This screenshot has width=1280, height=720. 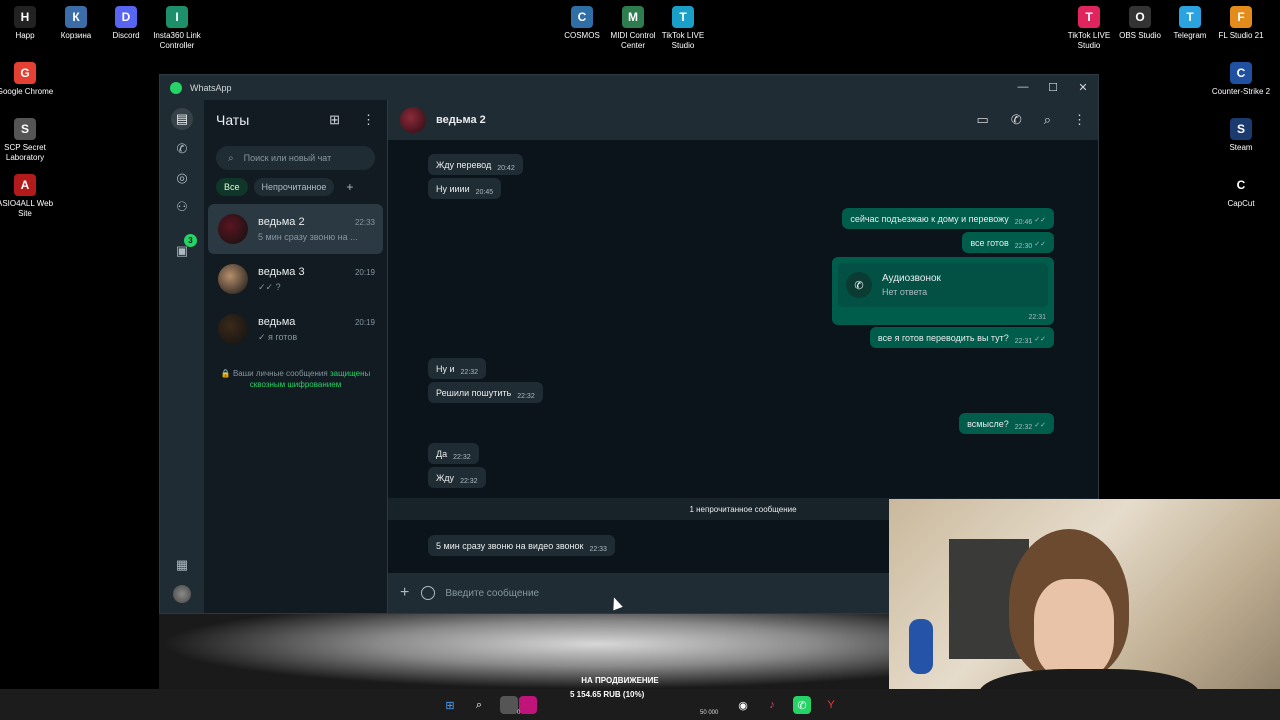 What do you see at coordinates (126, 17) in the screenshot?
I see `discord-icon: D` at bounding box center [126, 17].